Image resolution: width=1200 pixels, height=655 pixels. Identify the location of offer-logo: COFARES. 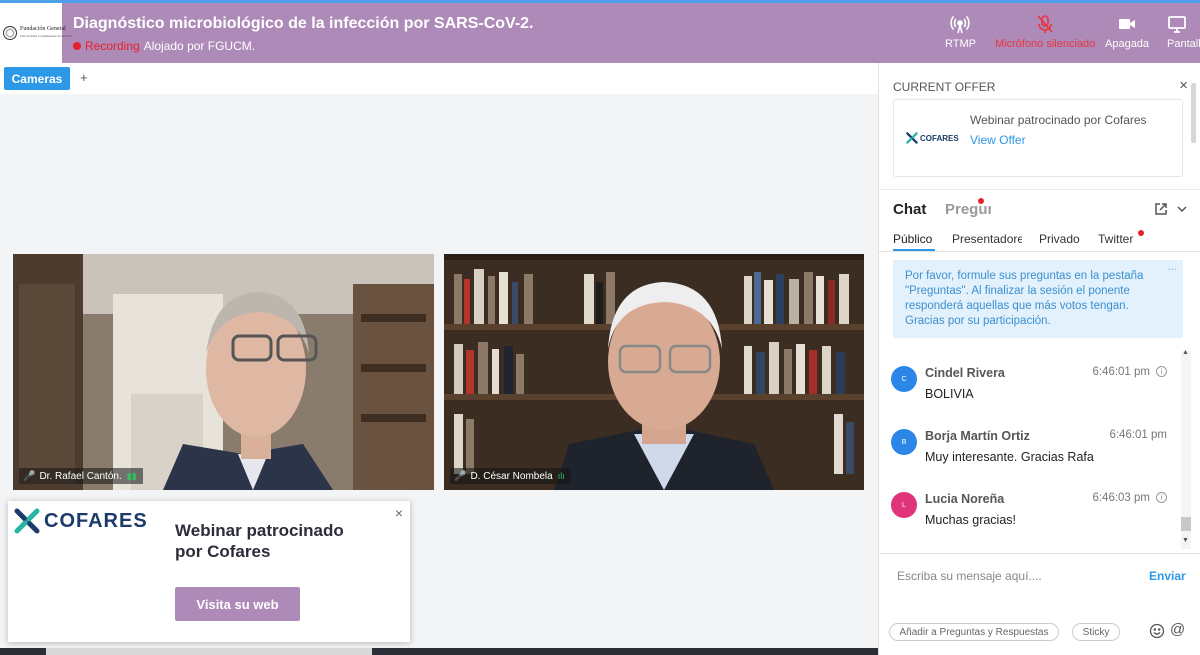
(932, 138).